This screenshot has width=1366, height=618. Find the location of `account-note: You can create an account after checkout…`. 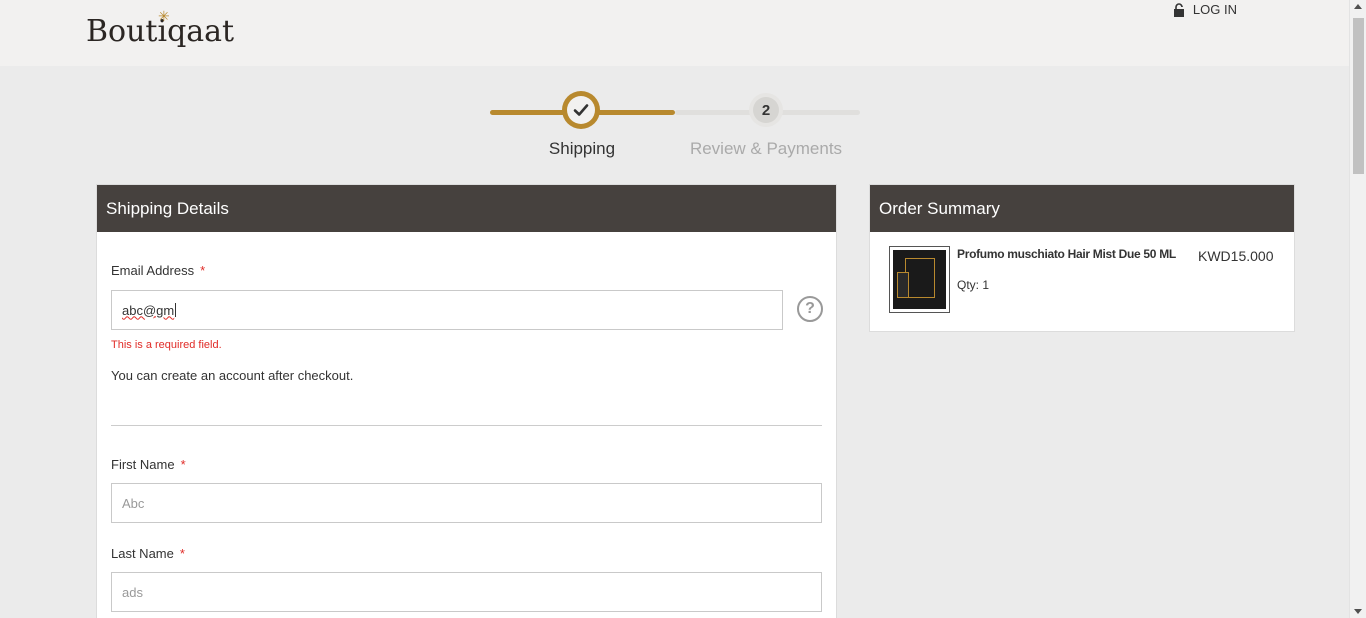

account-note: You can create an account after checkout… is located at coordinates (232, 375).